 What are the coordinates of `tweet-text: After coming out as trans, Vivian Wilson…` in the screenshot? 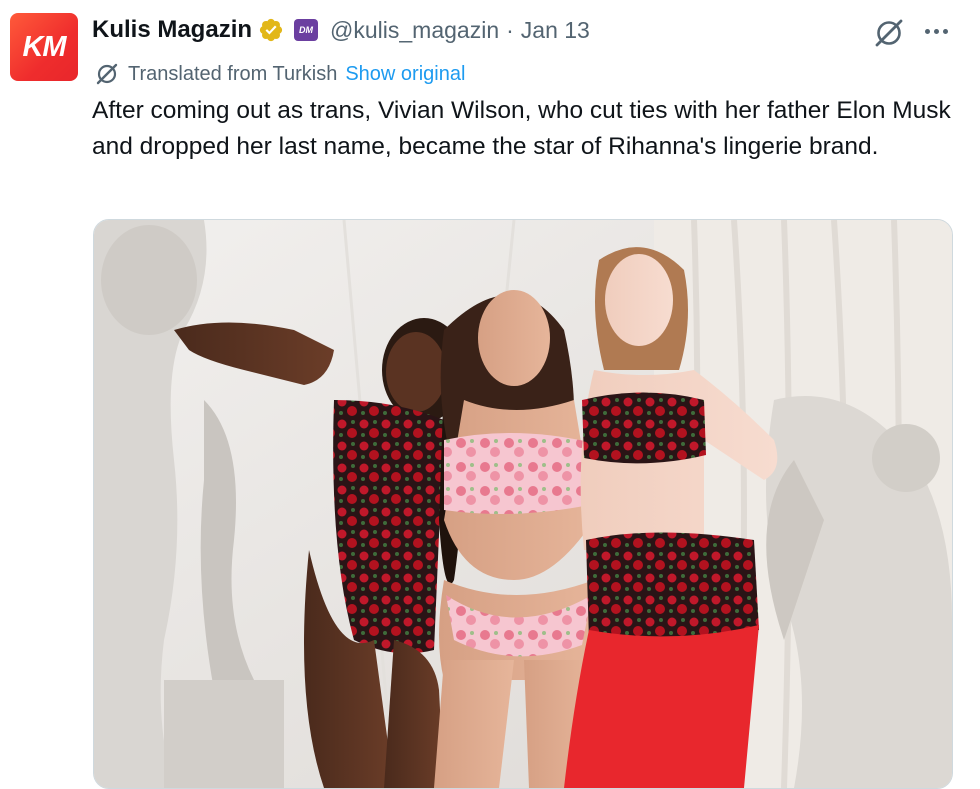 It's located at (521, 128).